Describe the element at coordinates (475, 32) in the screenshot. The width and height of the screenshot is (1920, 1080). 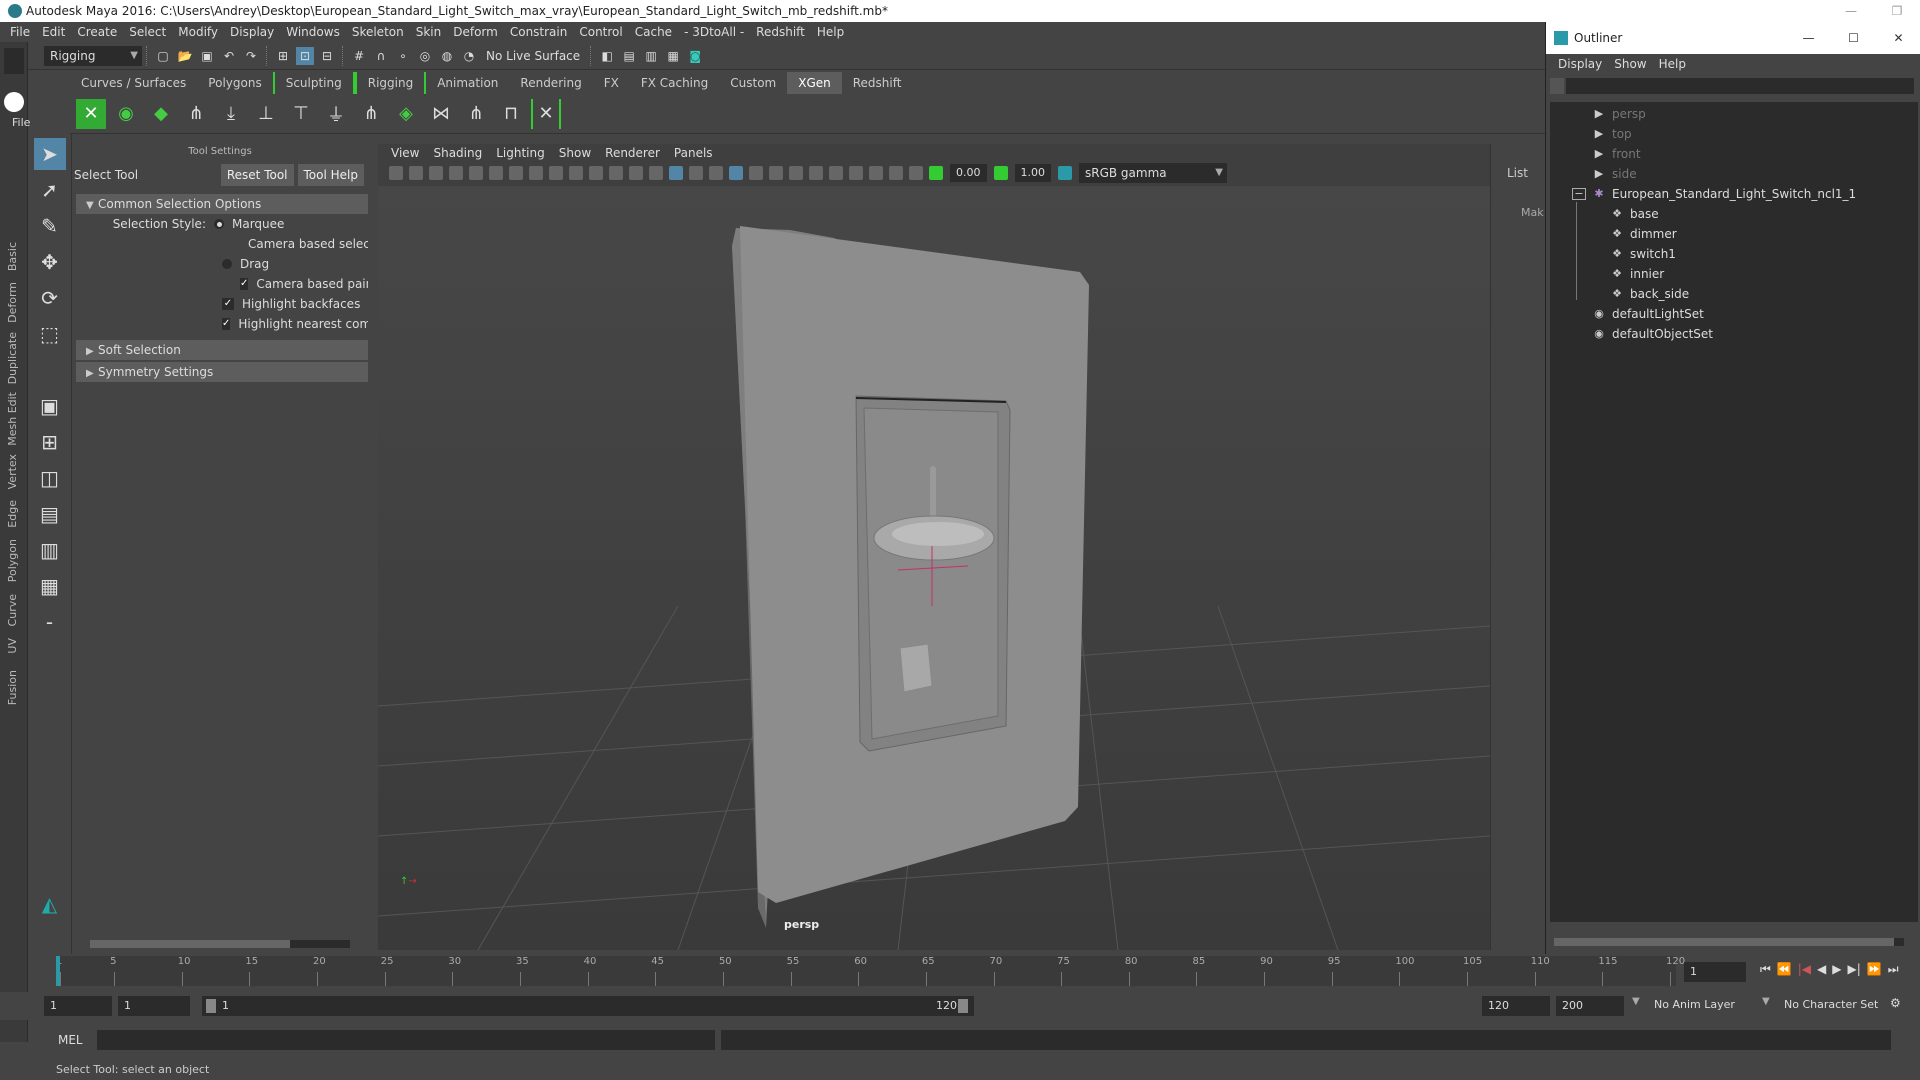
I see `menu-deform: Deform` at that location.